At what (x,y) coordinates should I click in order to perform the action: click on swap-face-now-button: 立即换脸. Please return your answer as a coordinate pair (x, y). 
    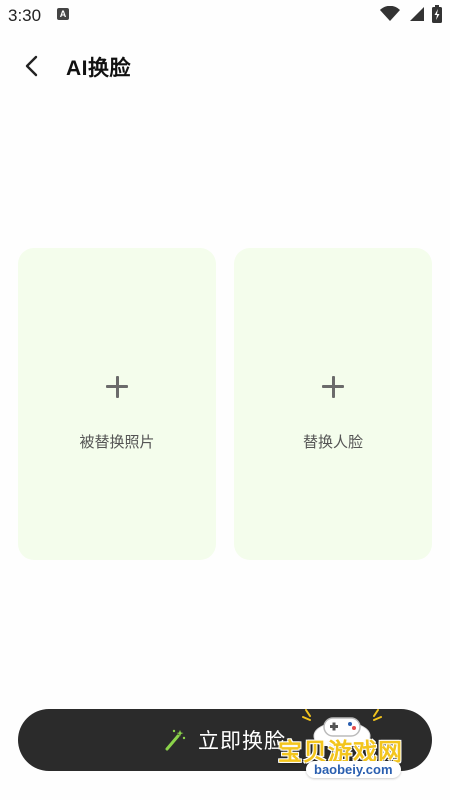
    Looking at the image, I should click on (225, 740).